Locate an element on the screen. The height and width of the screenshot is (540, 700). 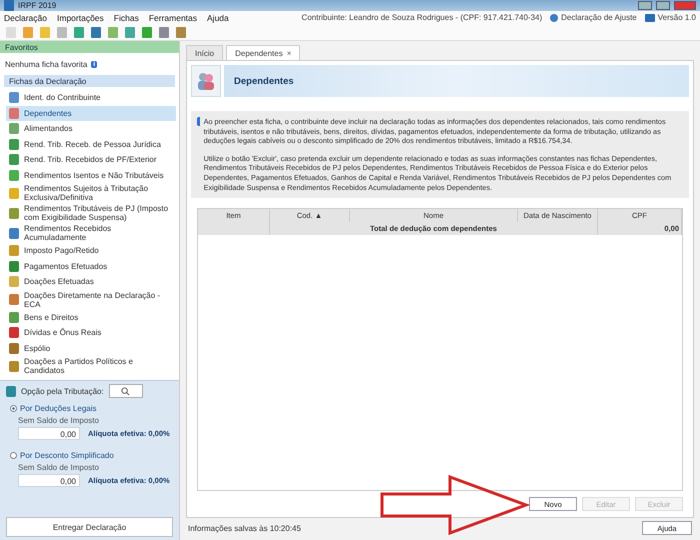
close-button is located at coordinates (685, 5).